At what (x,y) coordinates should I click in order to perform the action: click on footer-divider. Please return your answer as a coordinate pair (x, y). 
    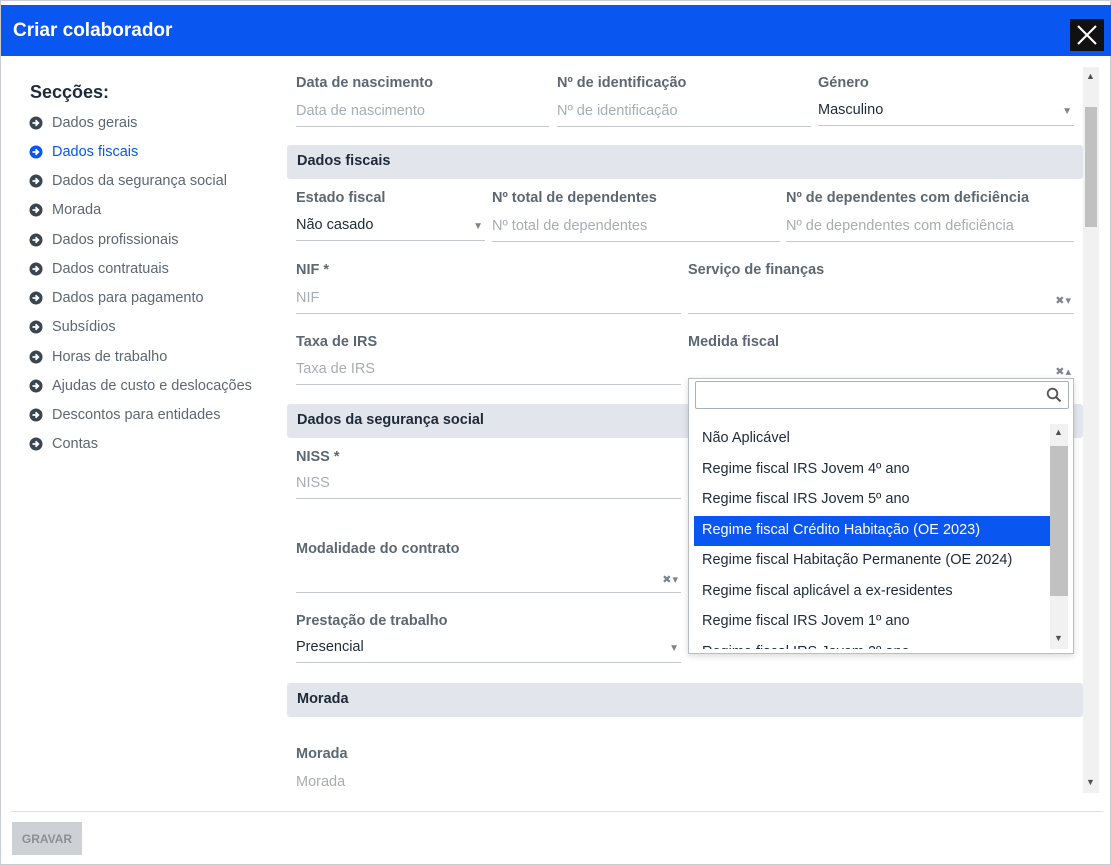
    Looking at the image, I should click on (557, 811).